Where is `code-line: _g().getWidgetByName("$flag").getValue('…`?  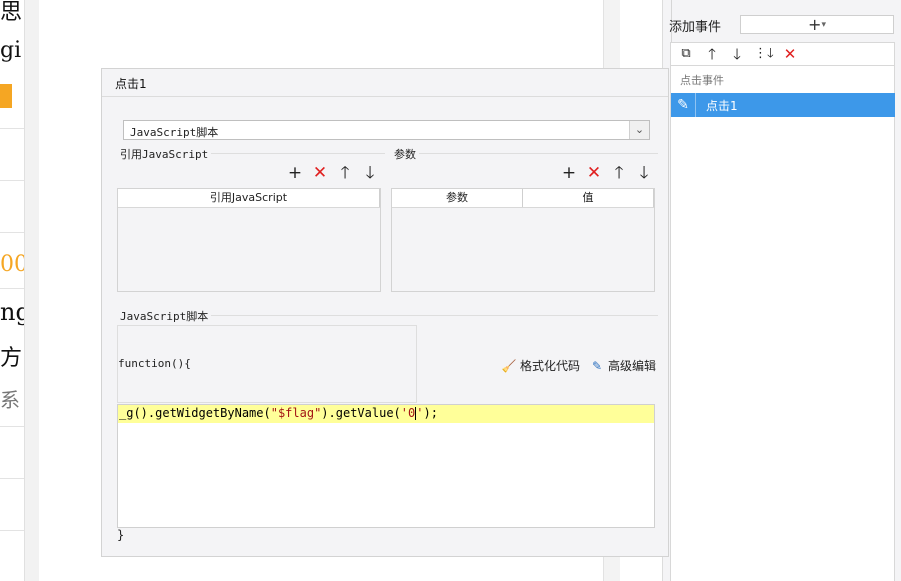
code-line: _g().getWidgetByName("$flag").getValue('… is located at coordinates (278, 413).